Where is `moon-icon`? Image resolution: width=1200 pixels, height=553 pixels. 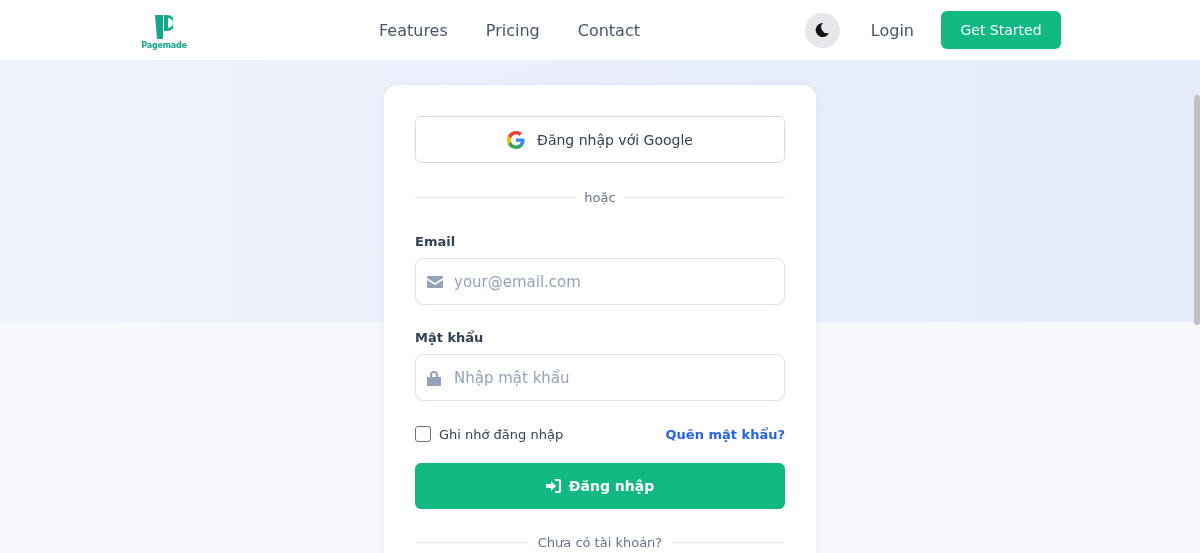
moon-icon is located at coordinates (822, 30).